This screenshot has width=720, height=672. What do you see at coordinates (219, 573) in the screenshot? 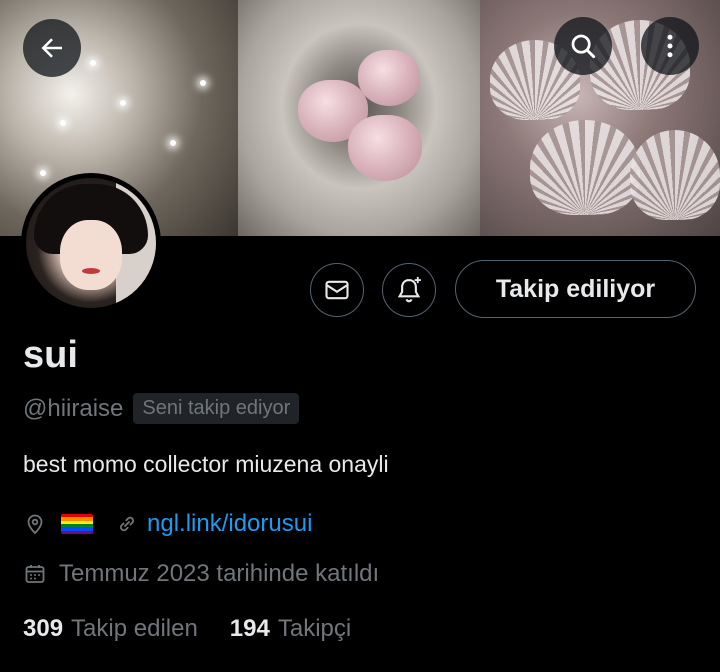
I see `joined-date: Temmuz 2023 tarihinde katıldı` at bounding box center [219, 573].